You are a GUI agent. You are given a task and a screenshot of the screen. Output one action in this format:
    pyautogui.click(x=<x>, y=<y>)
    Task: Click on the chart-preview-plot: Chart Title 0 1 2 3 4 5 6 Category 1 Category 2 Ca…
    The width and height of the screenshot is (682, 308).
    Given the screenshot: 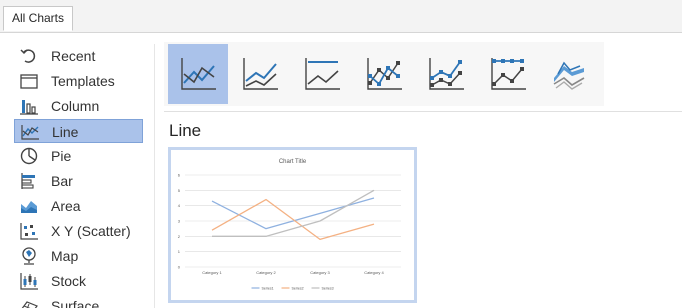 What is the action you would take?
    pyautogui.click(x=289, y=225)
    